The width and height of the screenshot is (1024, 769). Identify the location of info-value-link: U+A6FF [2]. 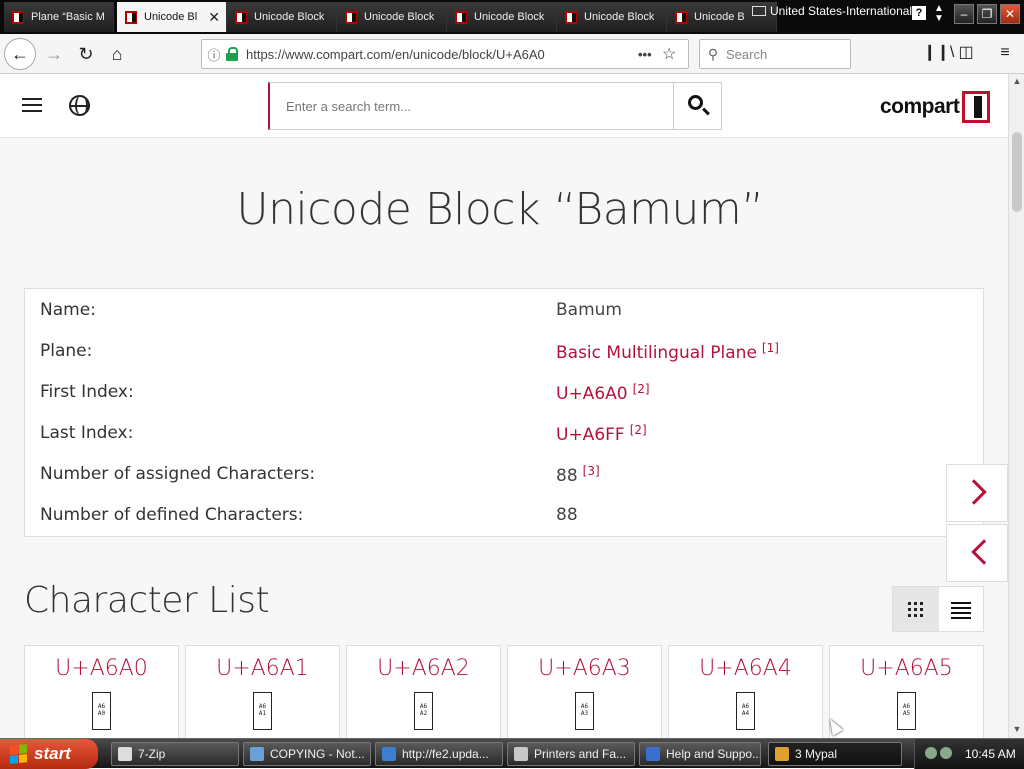
(601, 434).